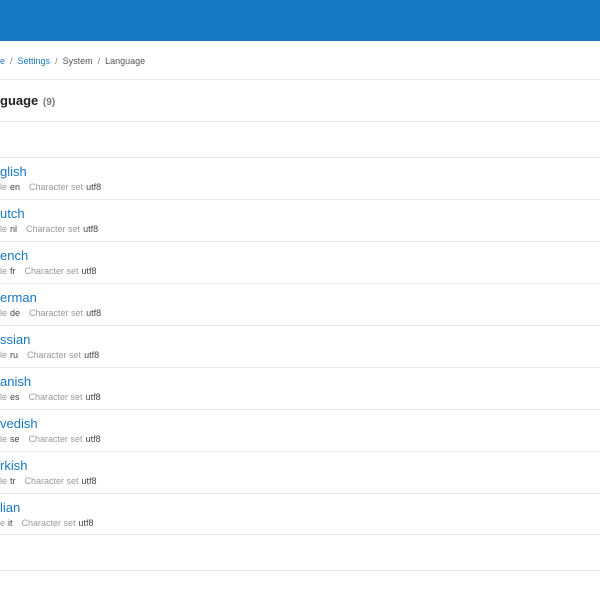 The width and height of the screenshot is (600, 600). What do you see at coordinates (300, 514) in the screenshot?
I see `list-item: lian e it Character set utf8` at bounding box center [300, 514].